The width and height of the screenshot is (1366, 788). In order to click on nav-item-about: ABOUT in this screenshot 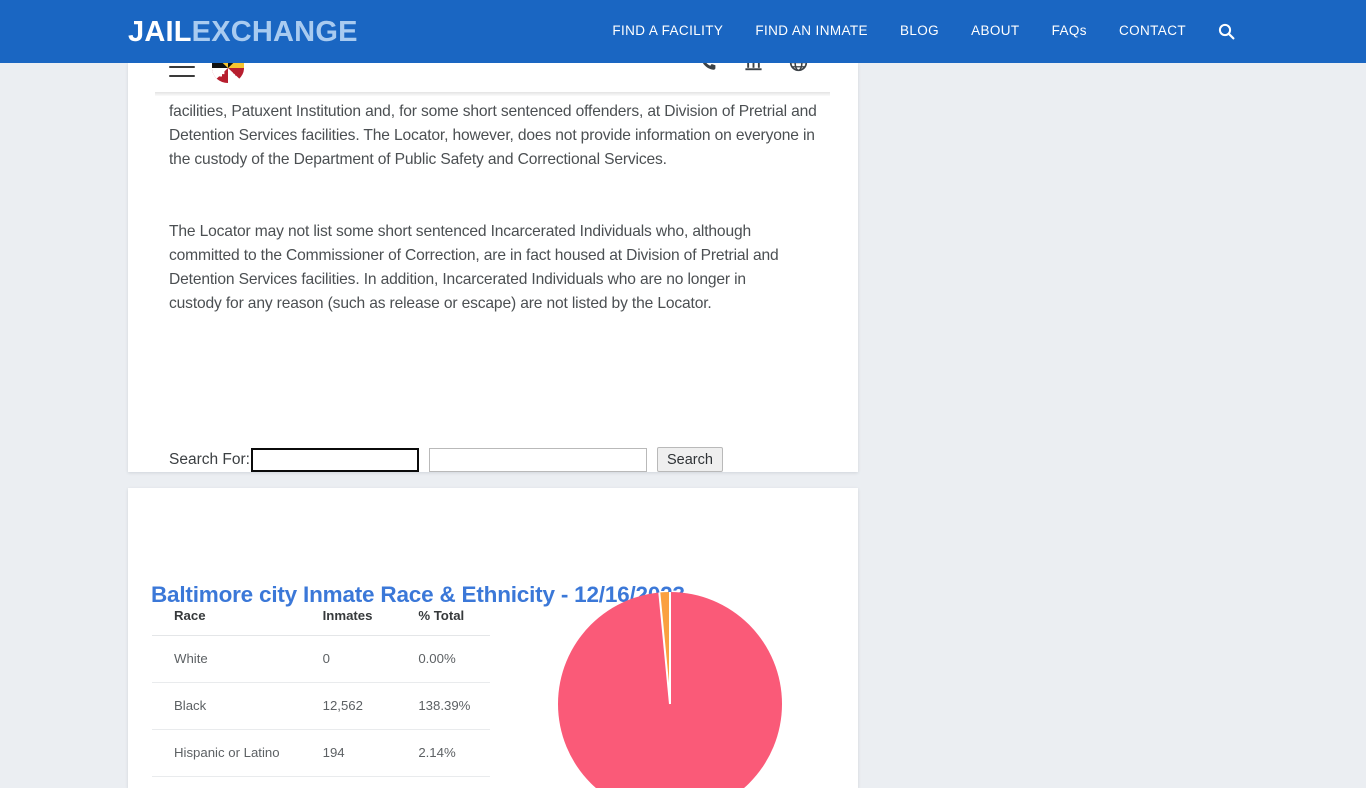, I will do `click(995, 31)`.